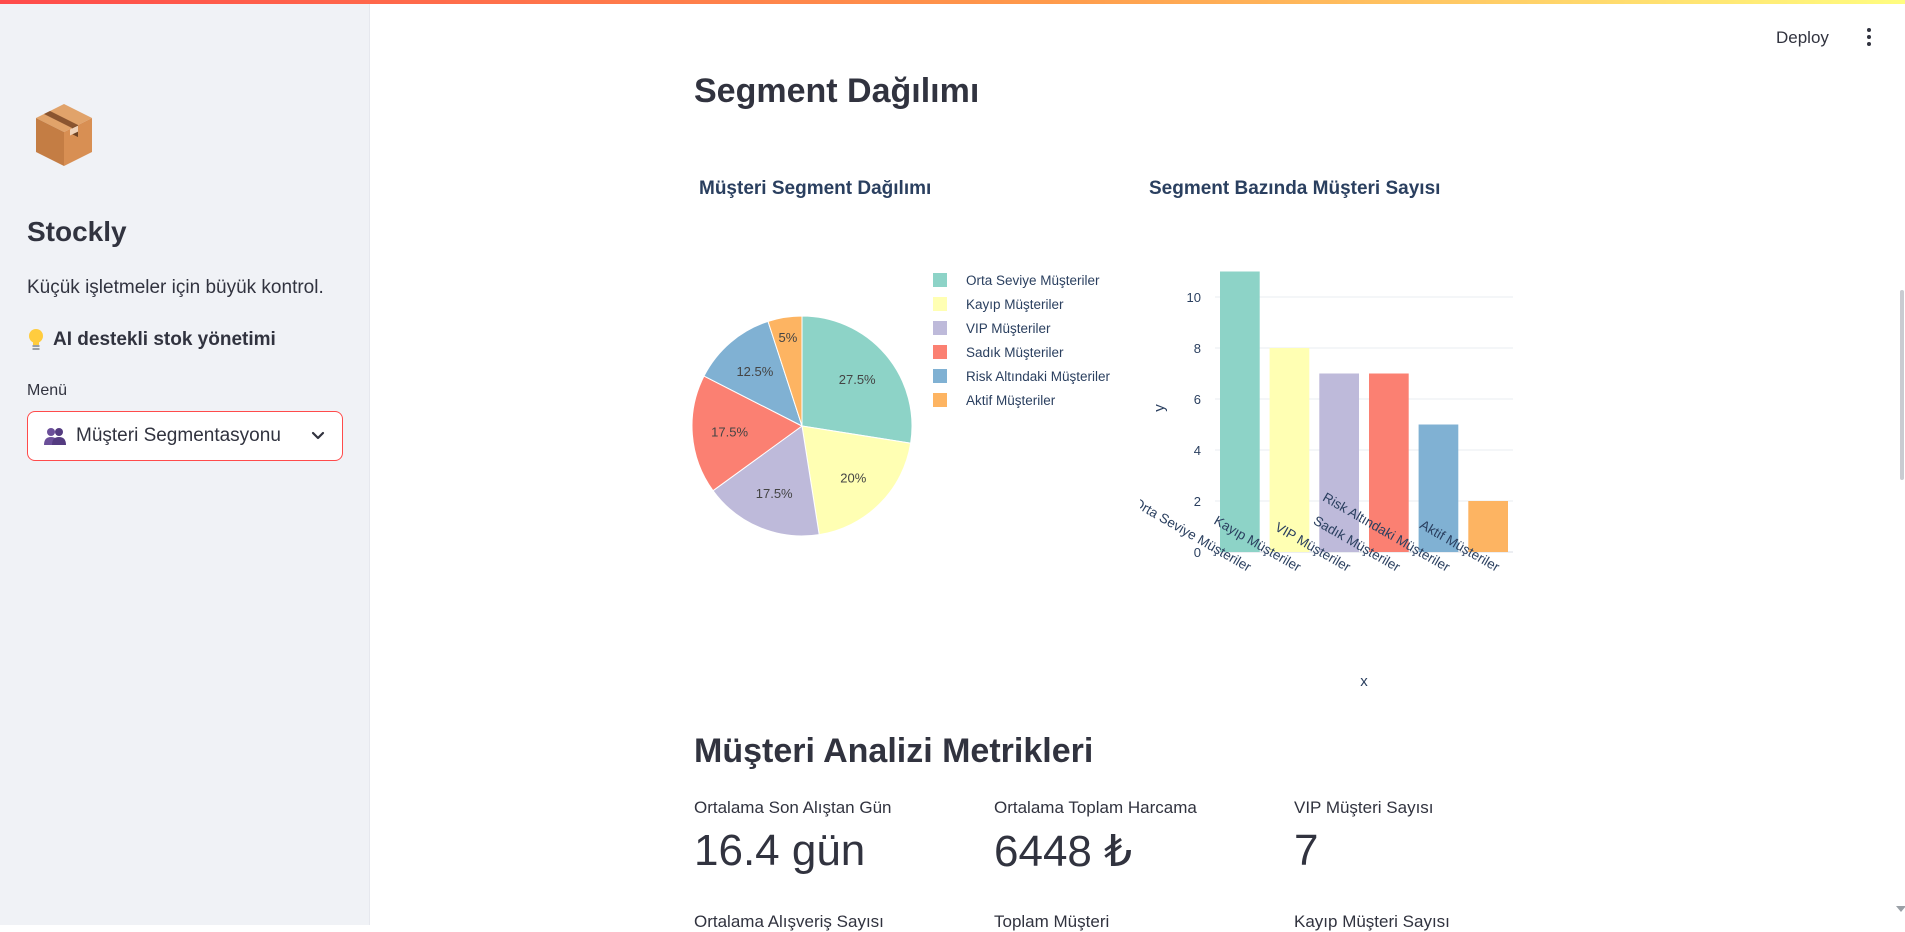  What do you see at coordinates (318, 435) in the screenshot?
I see `chevron-down-icon` at bounding box center [318, 435].